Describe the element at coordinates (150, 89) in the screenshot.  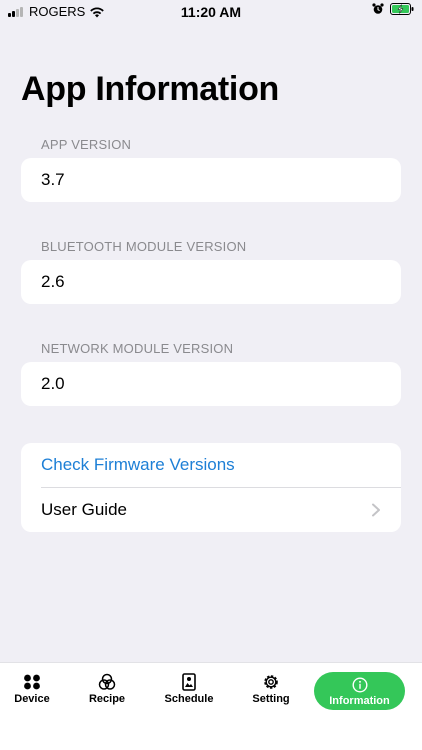
I see `page-title: App Information` at that location.